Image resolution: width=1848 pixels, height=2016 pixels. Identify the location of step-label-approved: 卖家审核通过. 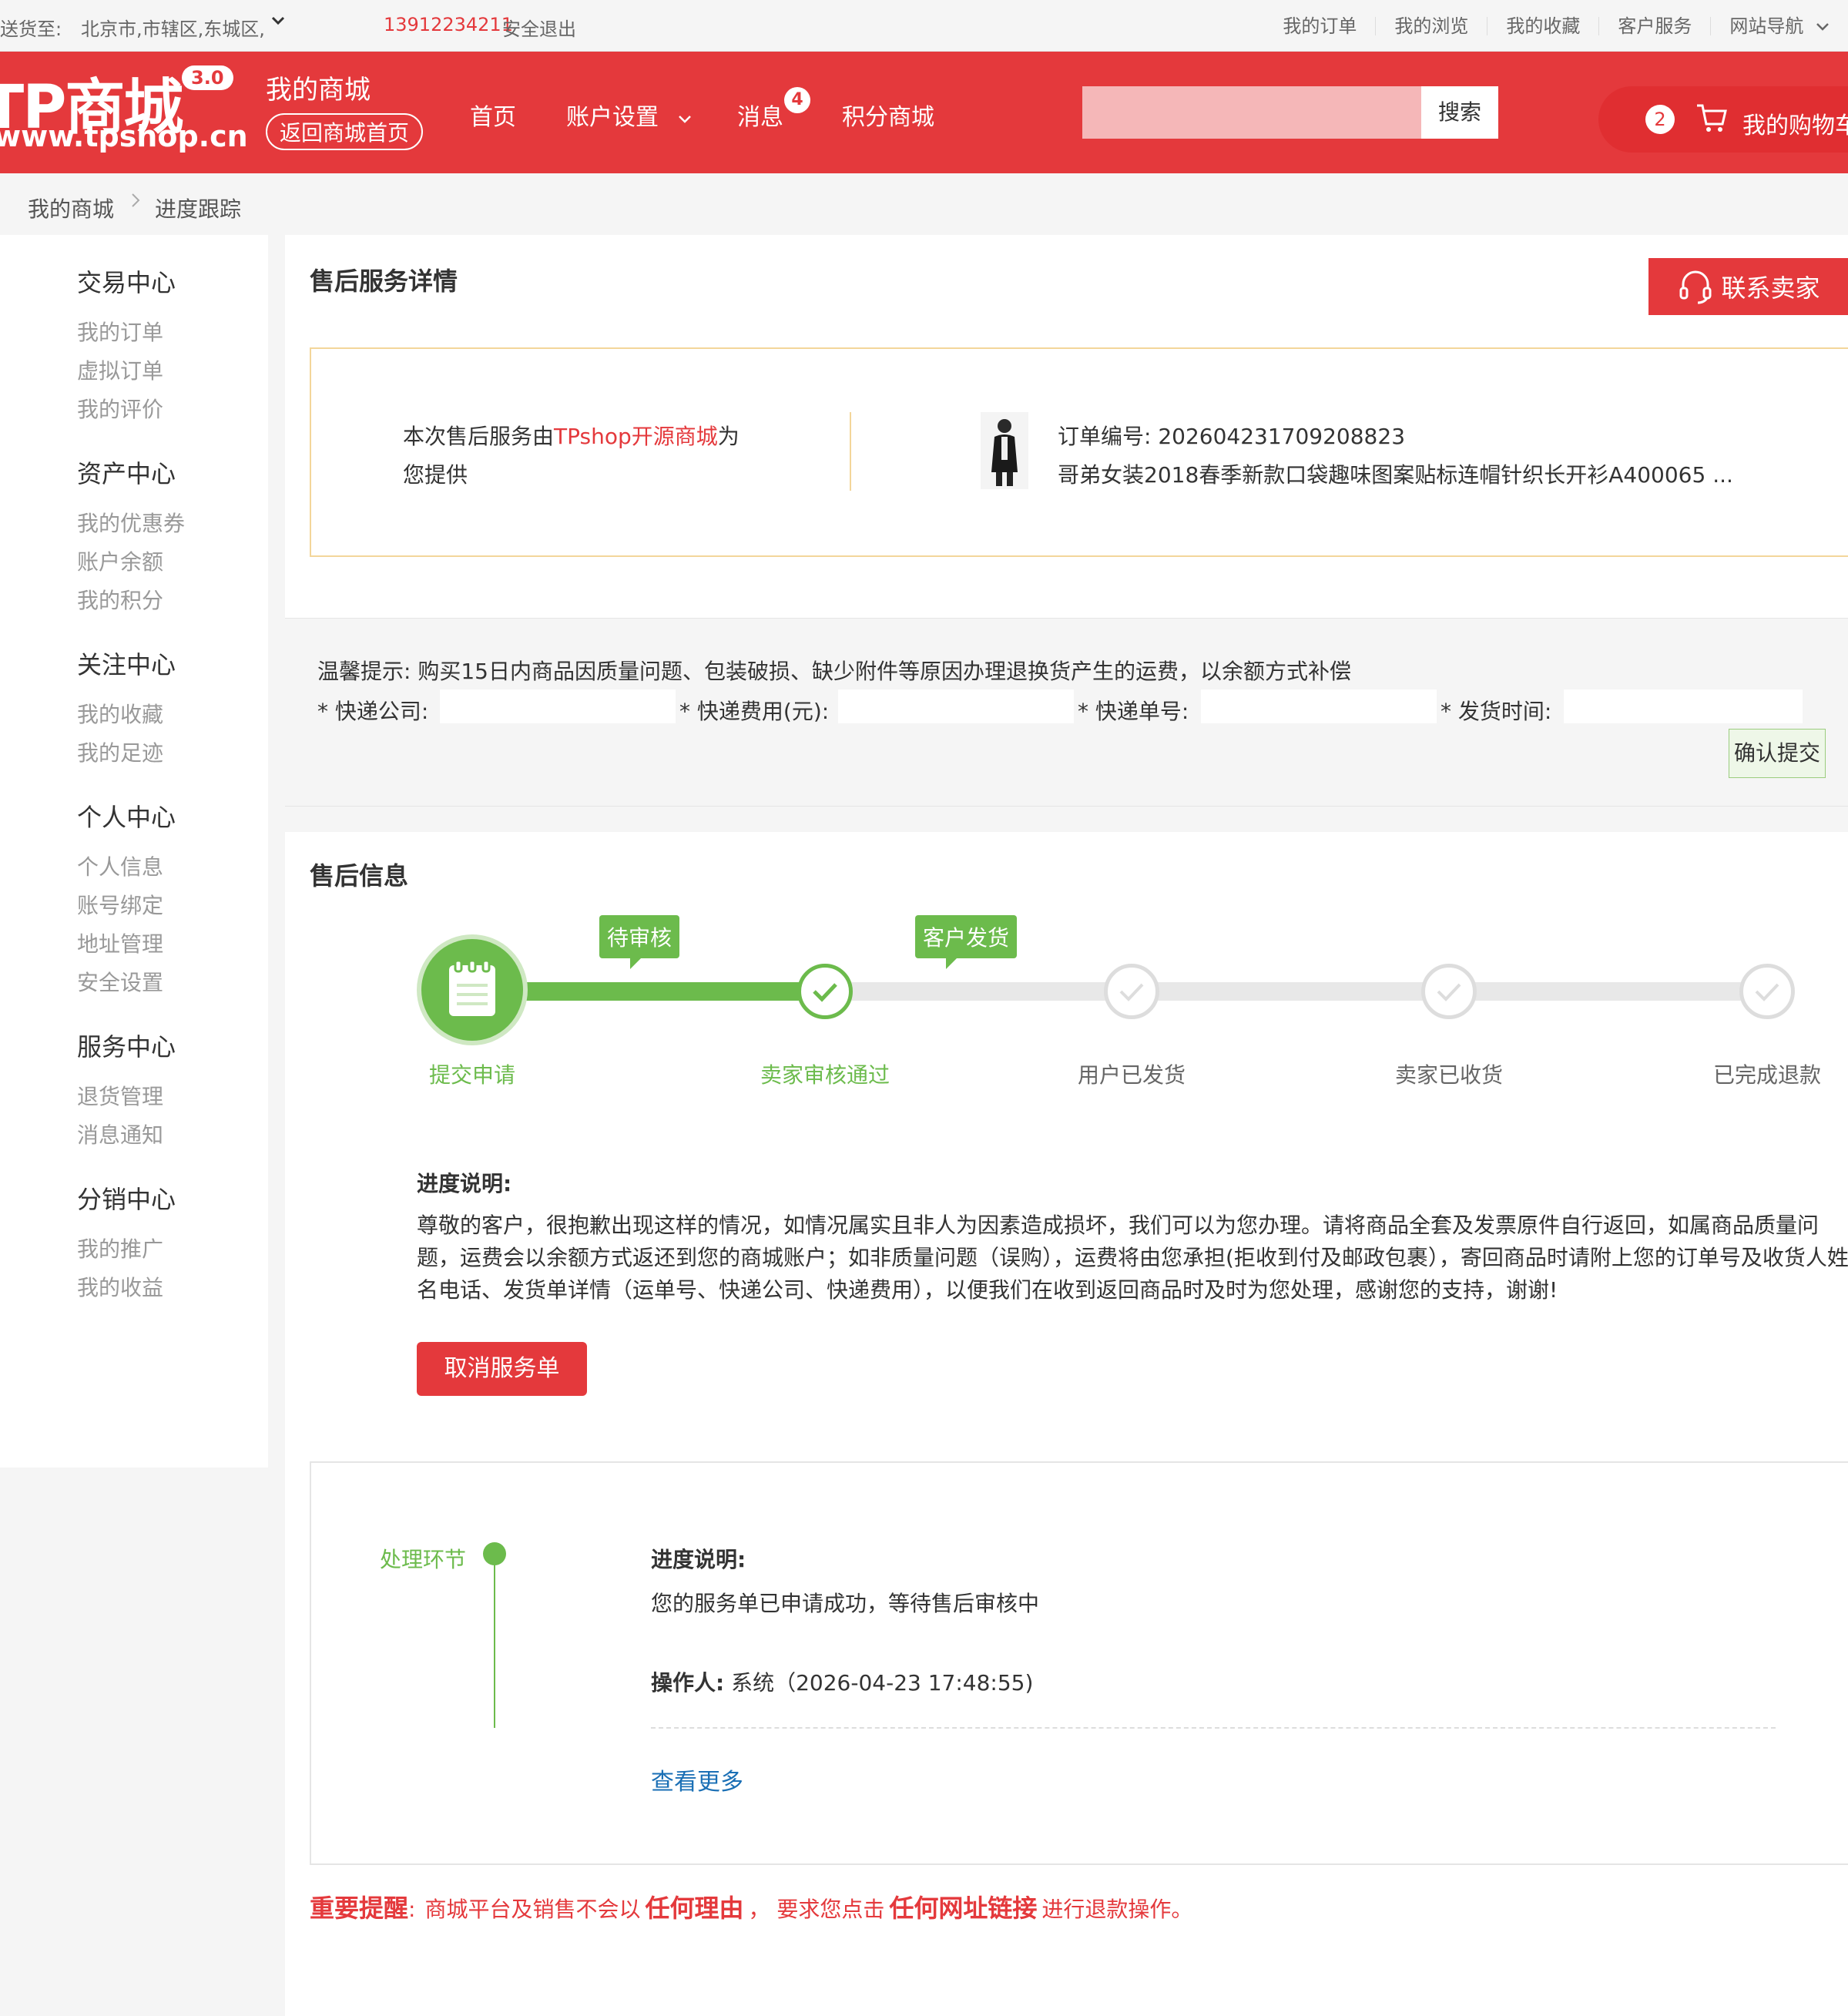
(825, 1075).